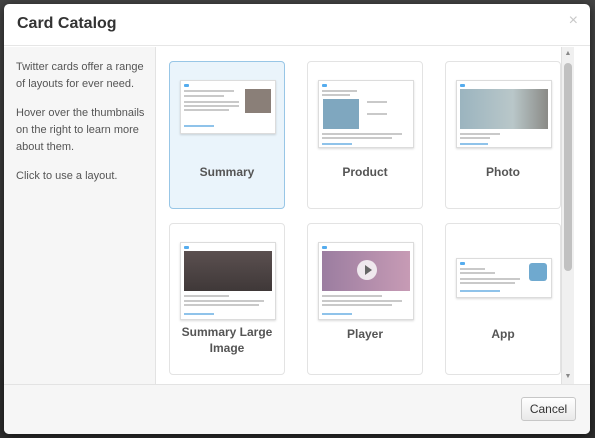 This screenshot has width=595, height=438. What do you see at coordinates (366, 281) in the screenshot?
I see `player-thumbnail-icon` at bounding box center [366, 281].